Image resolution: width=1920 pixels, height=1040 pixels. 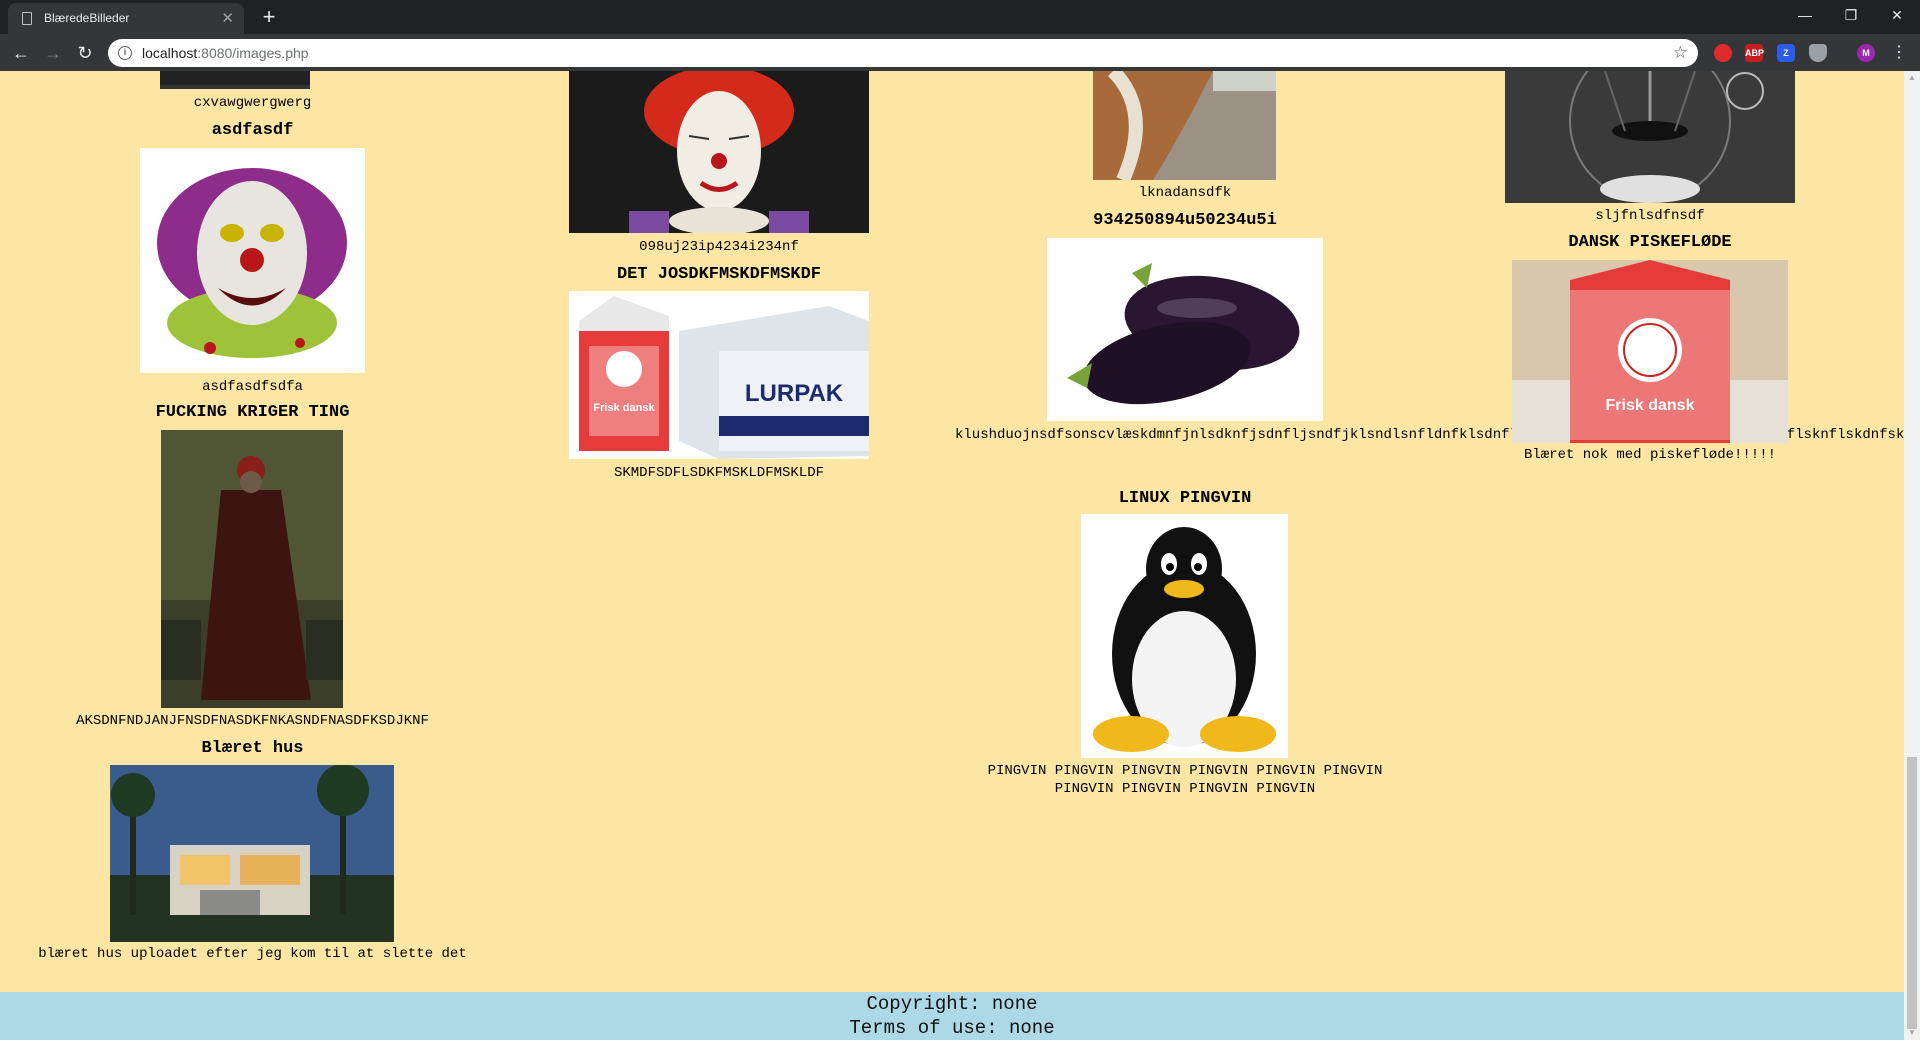 What do you see at coordinates (21, 53) in the screenshot?
I see `back-icon: ←` at bounding box center [21, 53].